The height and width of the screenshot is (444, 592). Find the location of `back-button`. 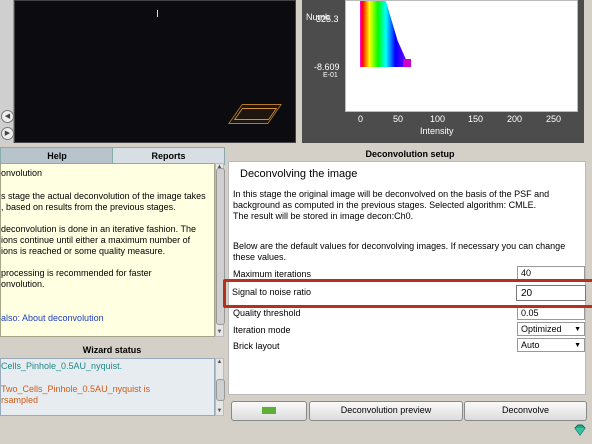

back-button is located at coordinates (269, 411).